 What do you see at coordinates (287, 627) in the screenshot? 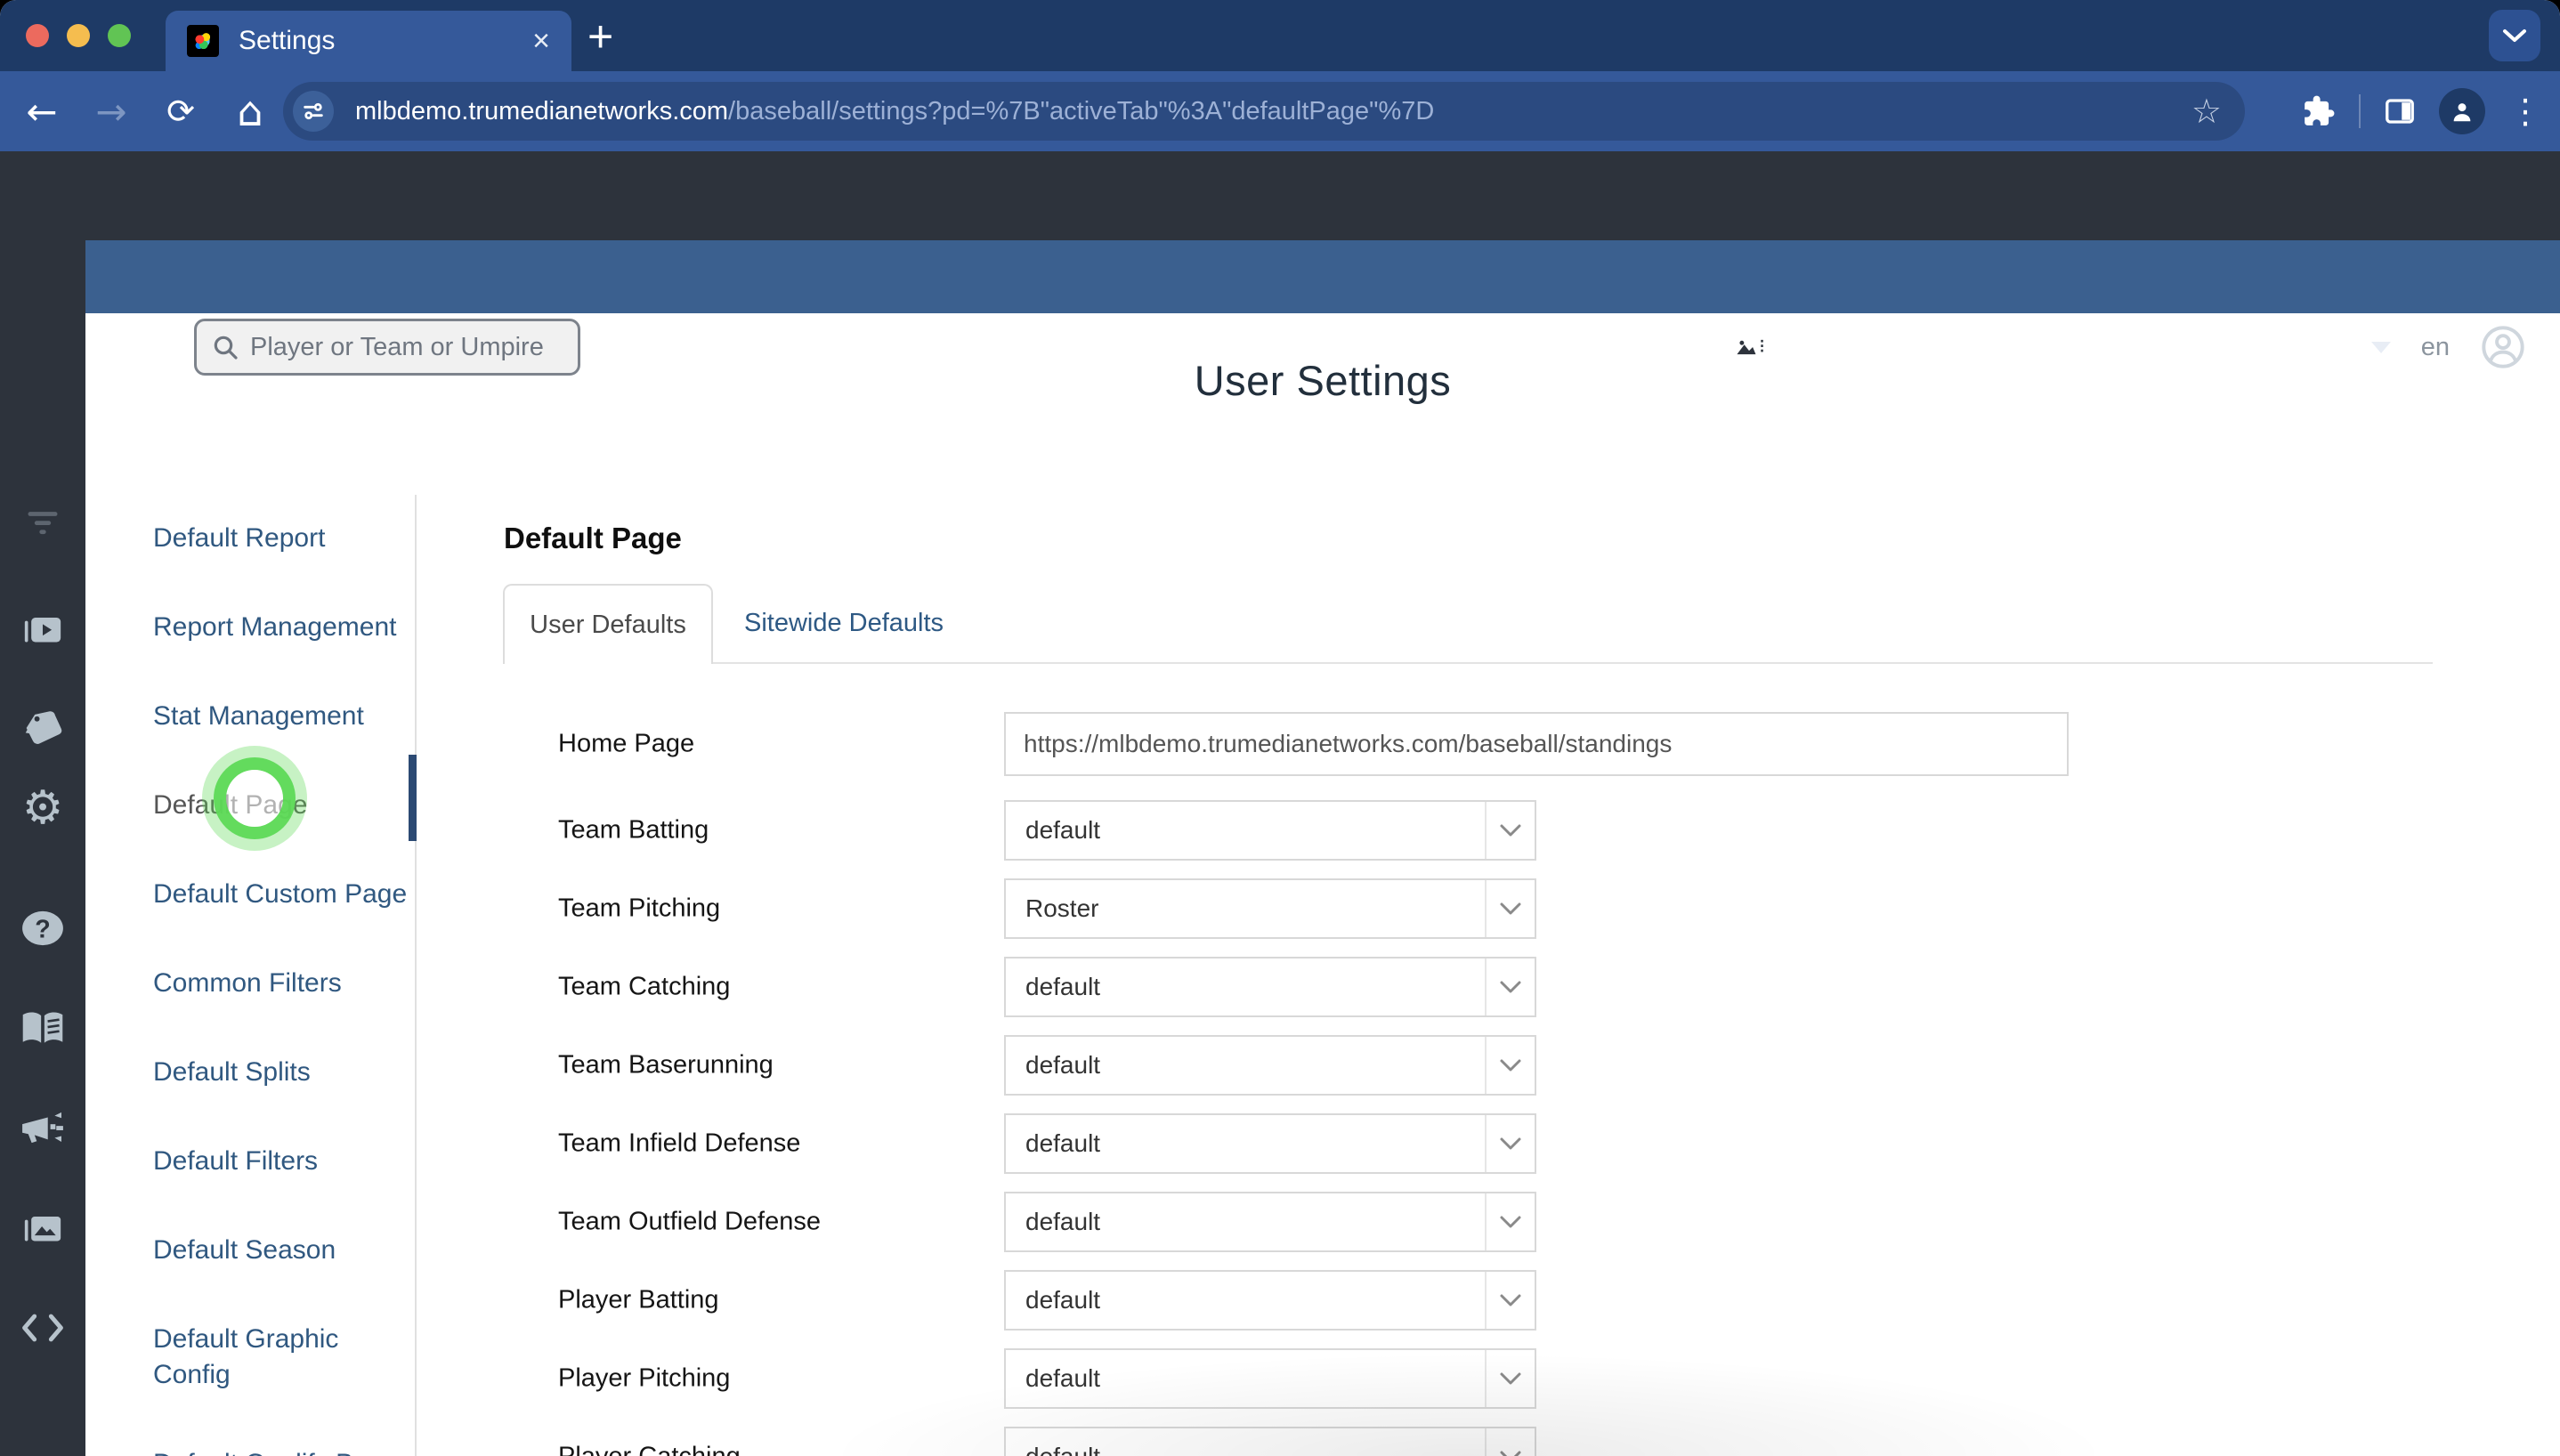
I see `settings-menu-item: Report Management` at bounding box center [287, 627].